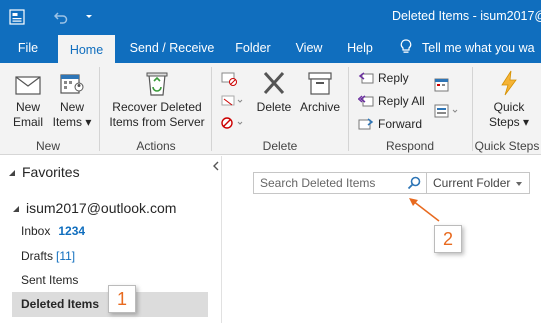 The image size is (541, 323). I want to click on archive-button: Archive, so click(320, 92).